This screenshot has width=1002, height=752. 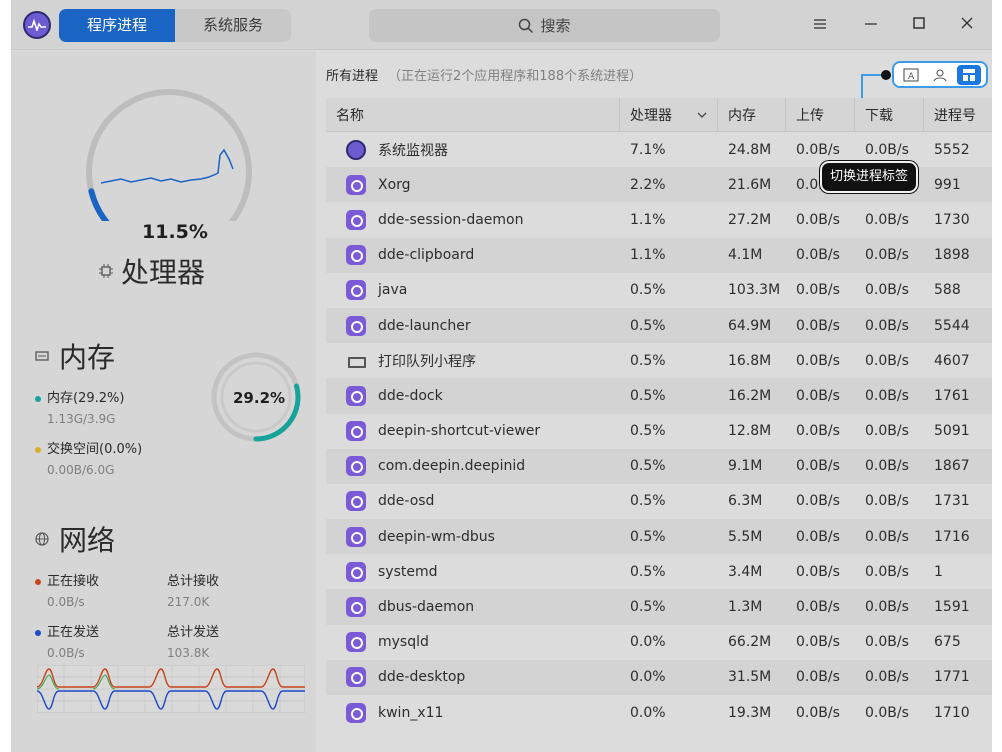 I want to click on table-row: 打印队列小程序 0.5% 16.8M 0.0B/s 0.0B/s 4607, so click(x=659, y=361).